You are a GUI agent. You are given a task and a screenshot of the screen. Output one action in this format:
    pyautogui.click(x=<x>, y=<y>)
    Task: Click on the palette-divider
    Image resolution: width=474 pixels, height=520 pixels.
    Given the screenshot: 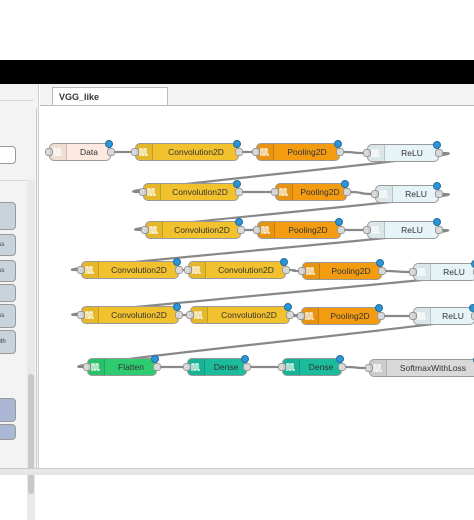 What is the action you would take?
    pyautogui.click(x=17, y=100)
    